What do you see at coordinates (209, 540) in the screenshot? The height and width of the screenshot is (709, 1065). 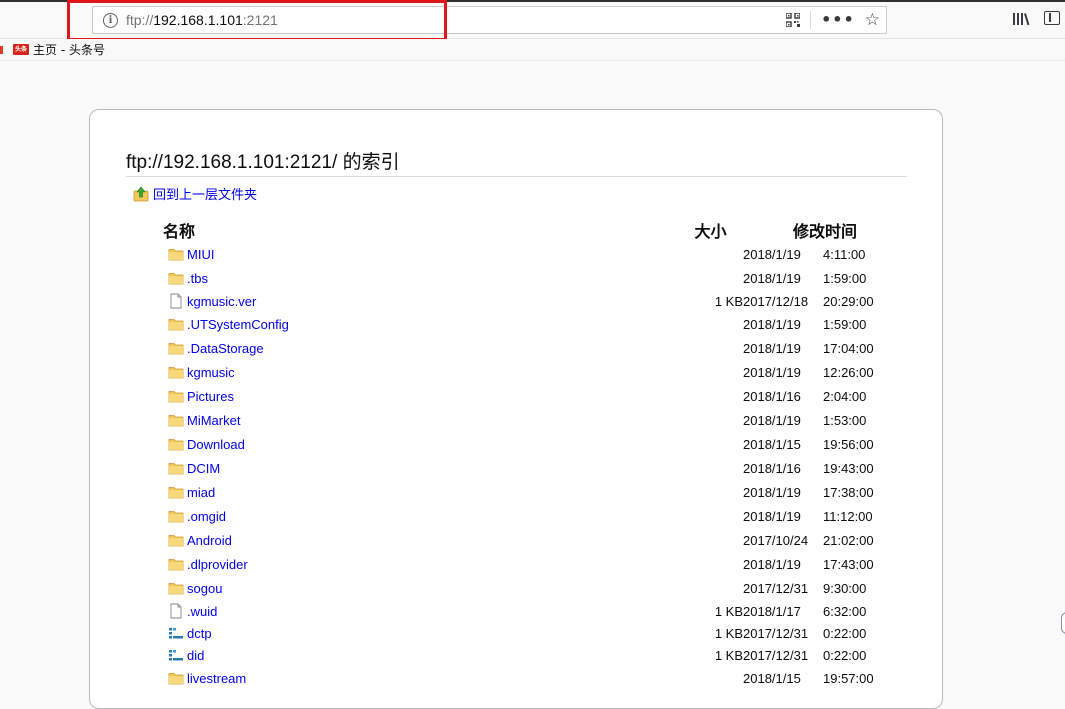 I see `entry-link: Android` at bounding box center [209, 540].